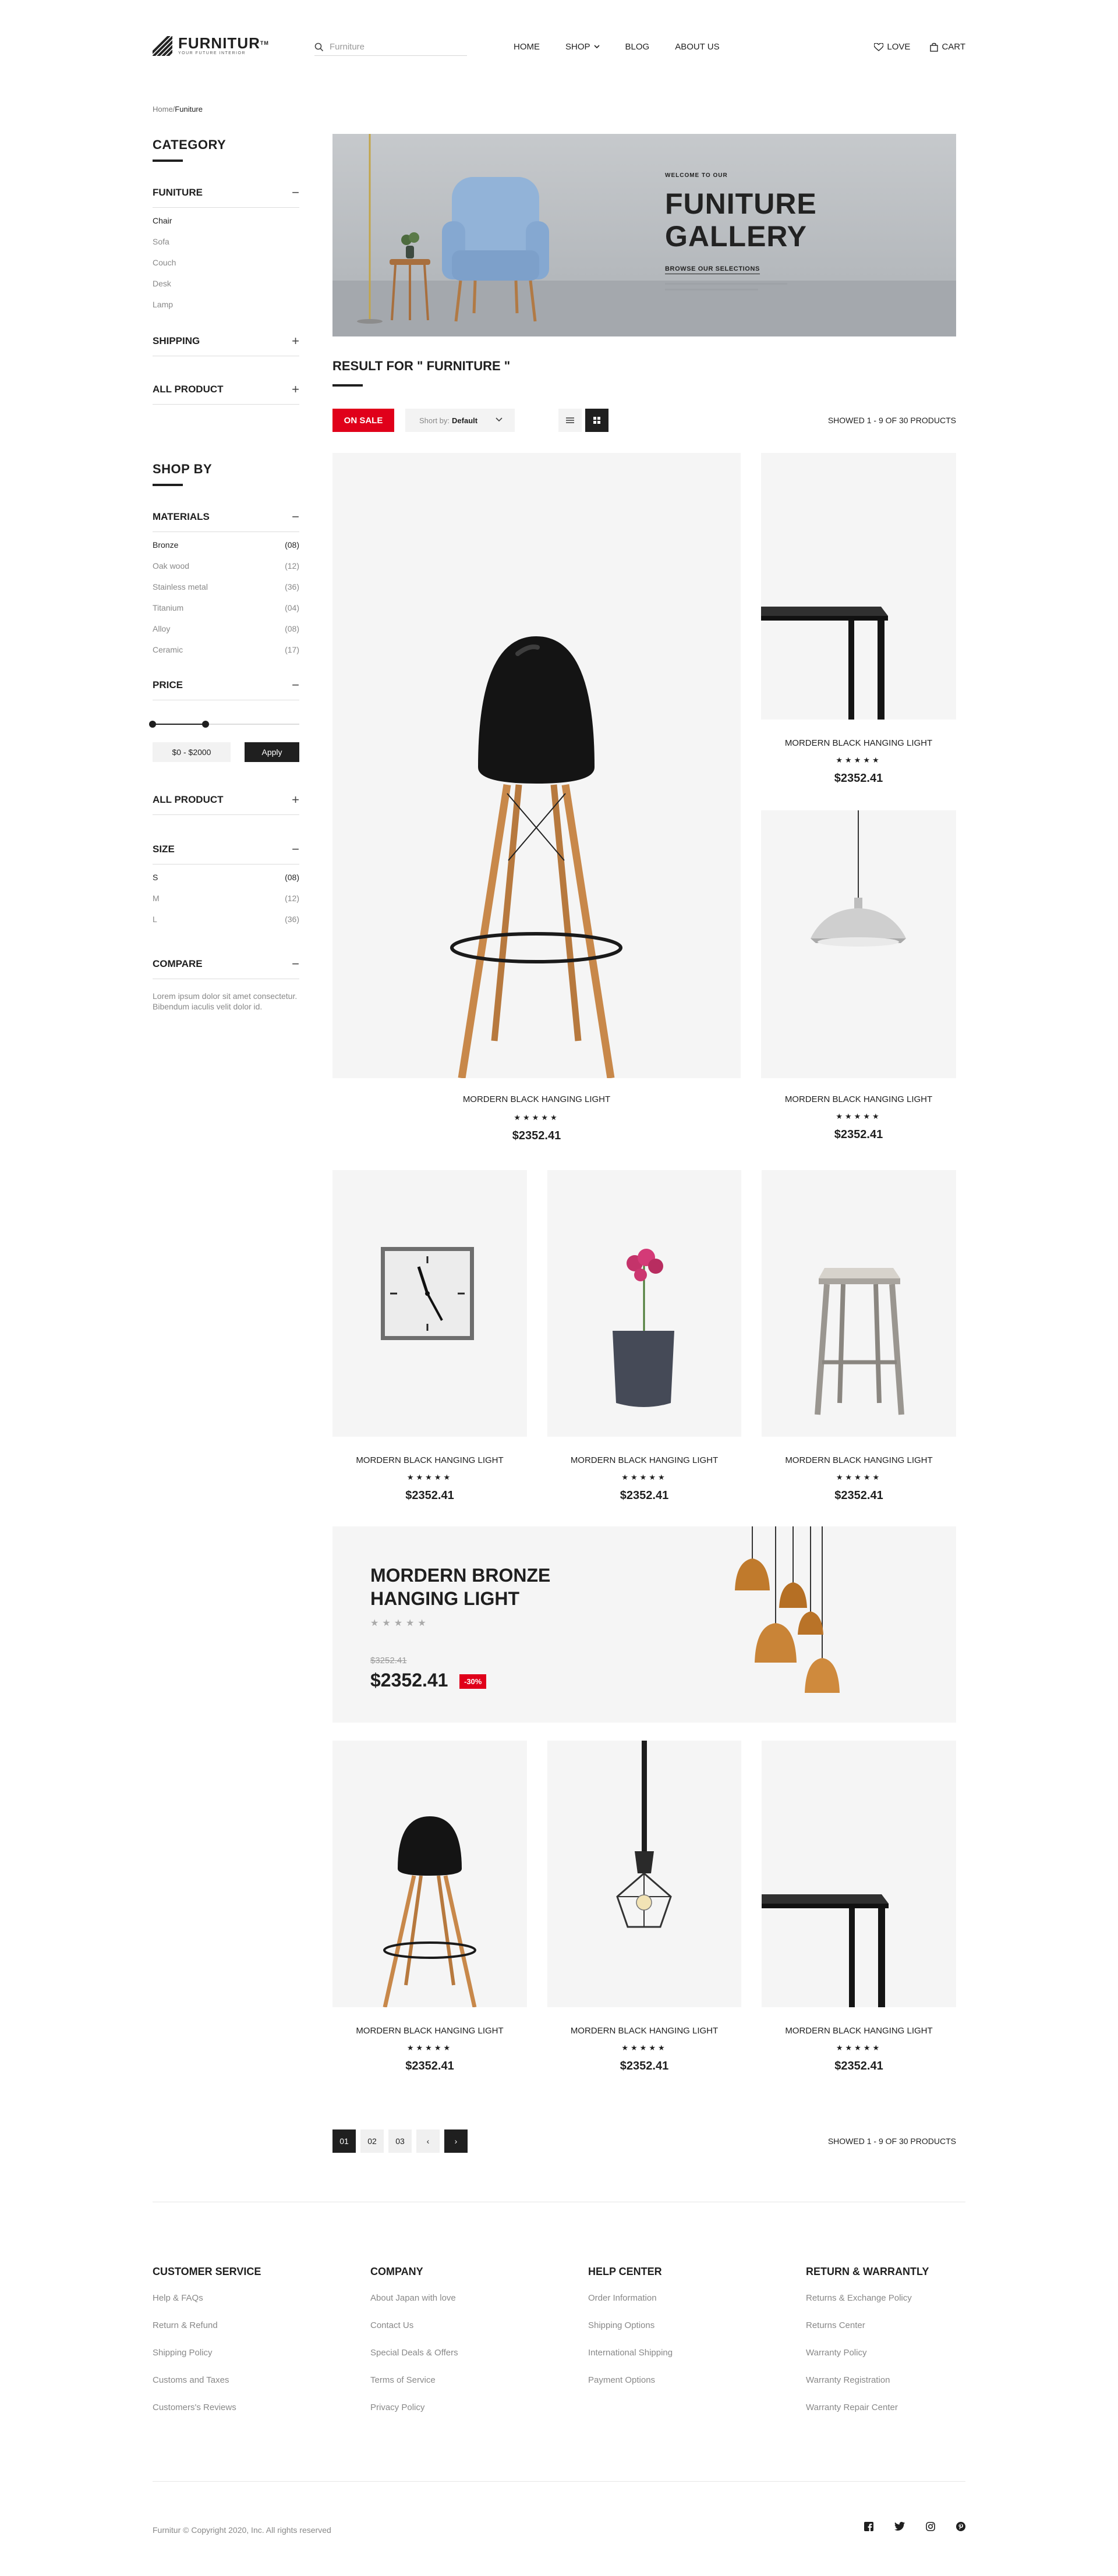 This screenshot has width=1118, height=2576. I want to click on list-view-button, so click(570, 420).